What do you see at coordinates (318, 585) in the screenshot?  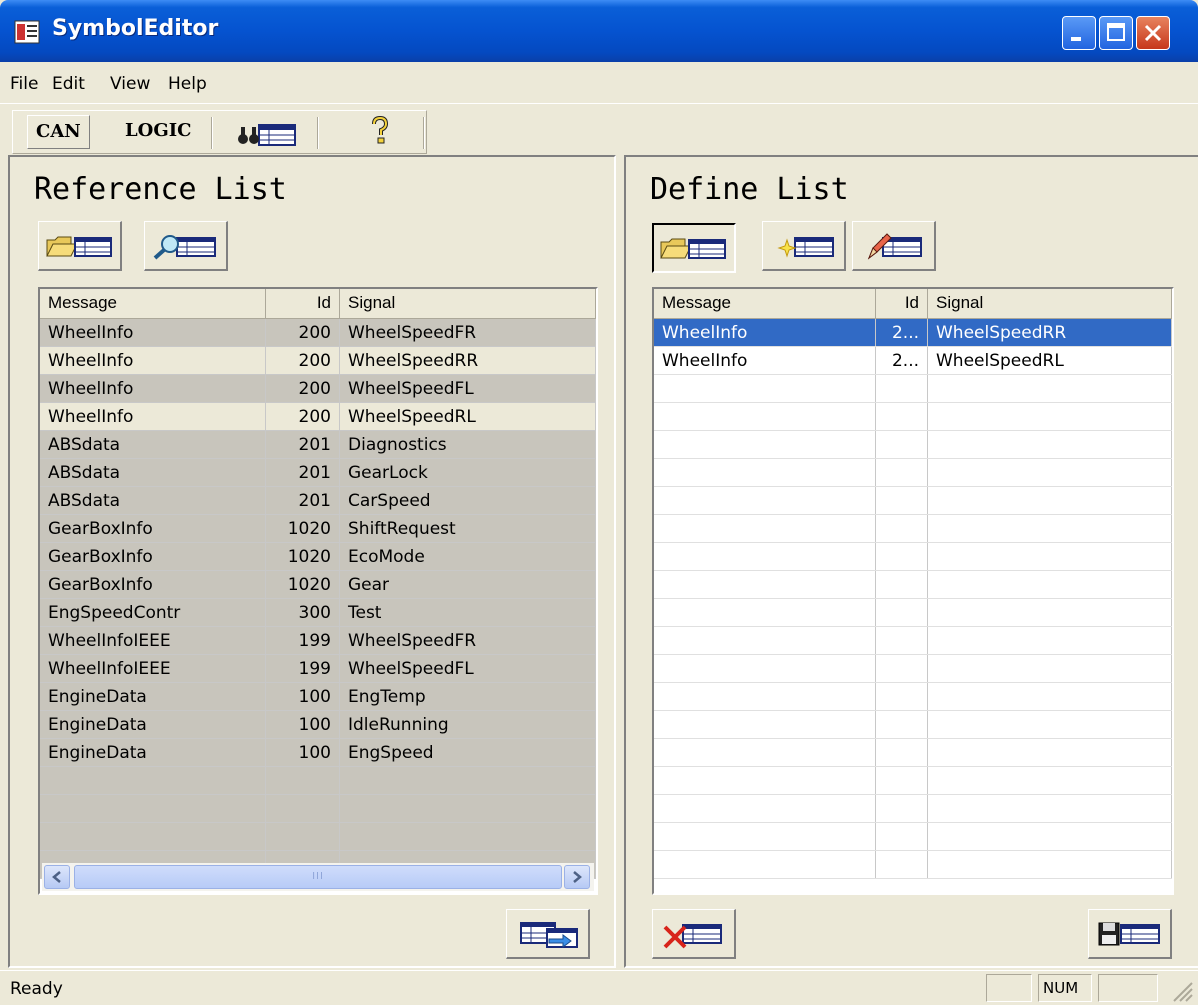 I see `table-row: GearBoxInfo 1020 Gear` at bounding box center [318, 585].